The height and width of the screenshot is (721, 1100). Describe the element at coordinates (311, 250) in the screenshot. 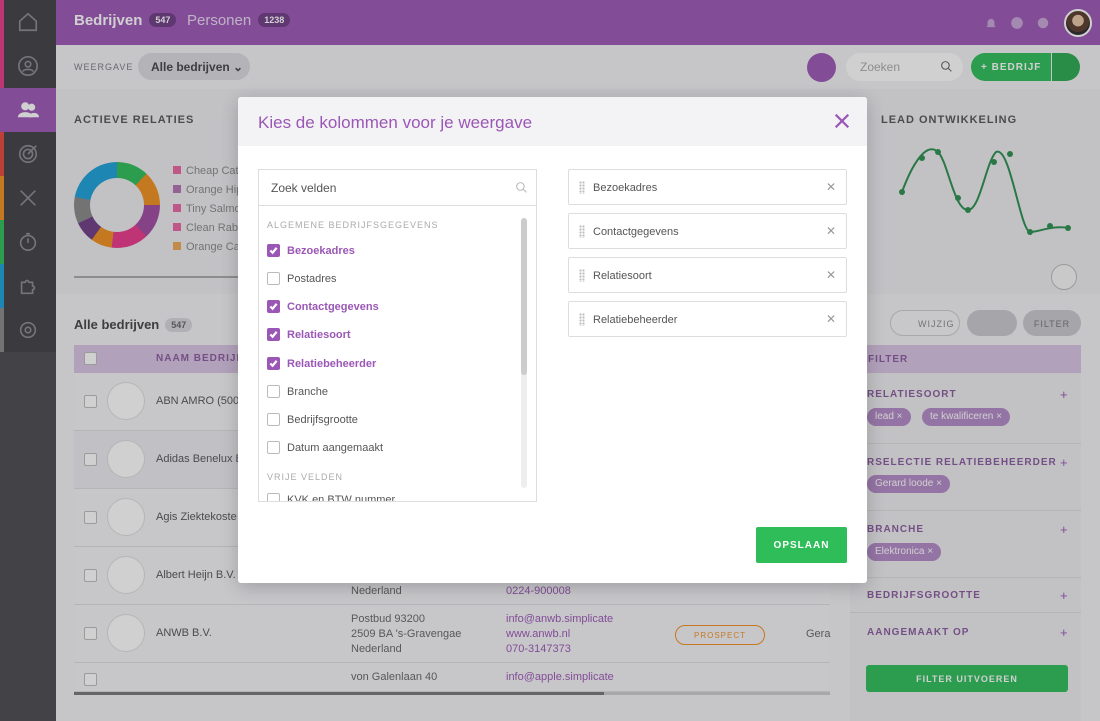

I see `field-option-bezoekadres: Bezoekadres` at that location.